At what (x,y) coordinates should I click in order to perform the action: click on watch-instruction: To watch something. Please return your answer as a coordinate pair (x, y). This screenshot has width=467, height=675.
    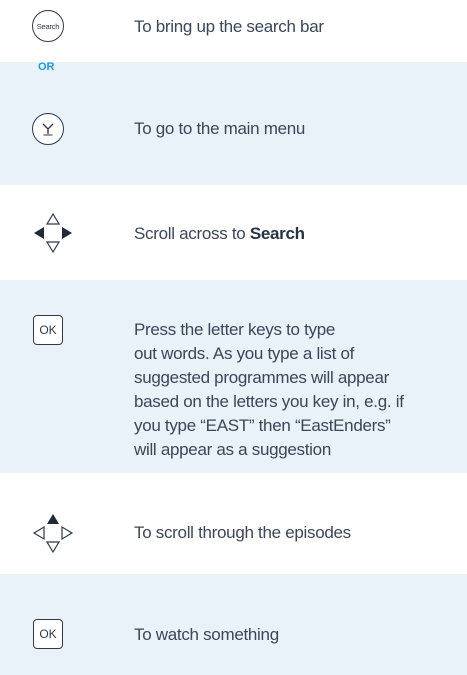
    Looking at the image, I should click on (206, 634).